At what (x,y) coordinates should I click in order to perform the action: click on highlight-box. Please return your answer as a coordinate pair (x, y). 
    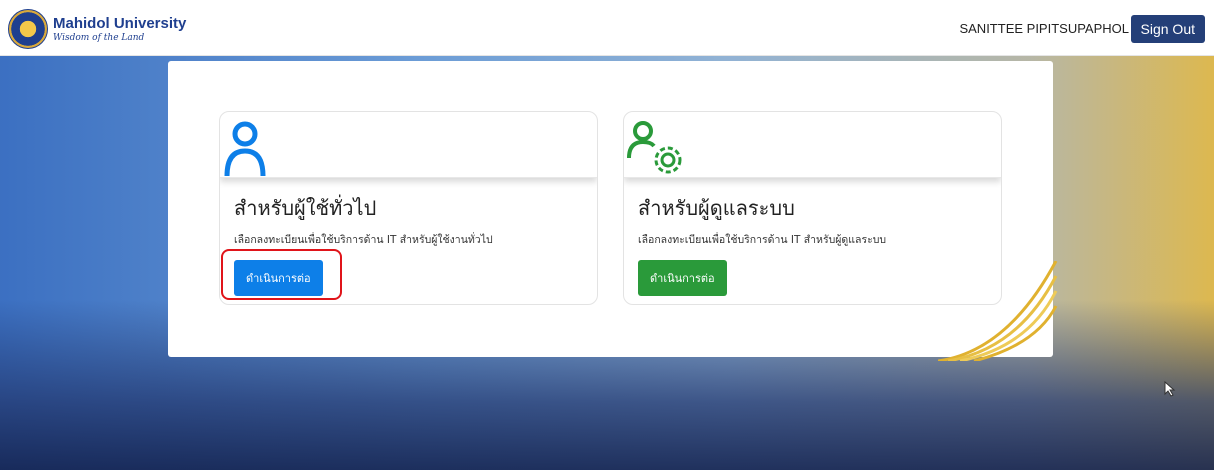
    Looking at the image, I should click on (281, 274).